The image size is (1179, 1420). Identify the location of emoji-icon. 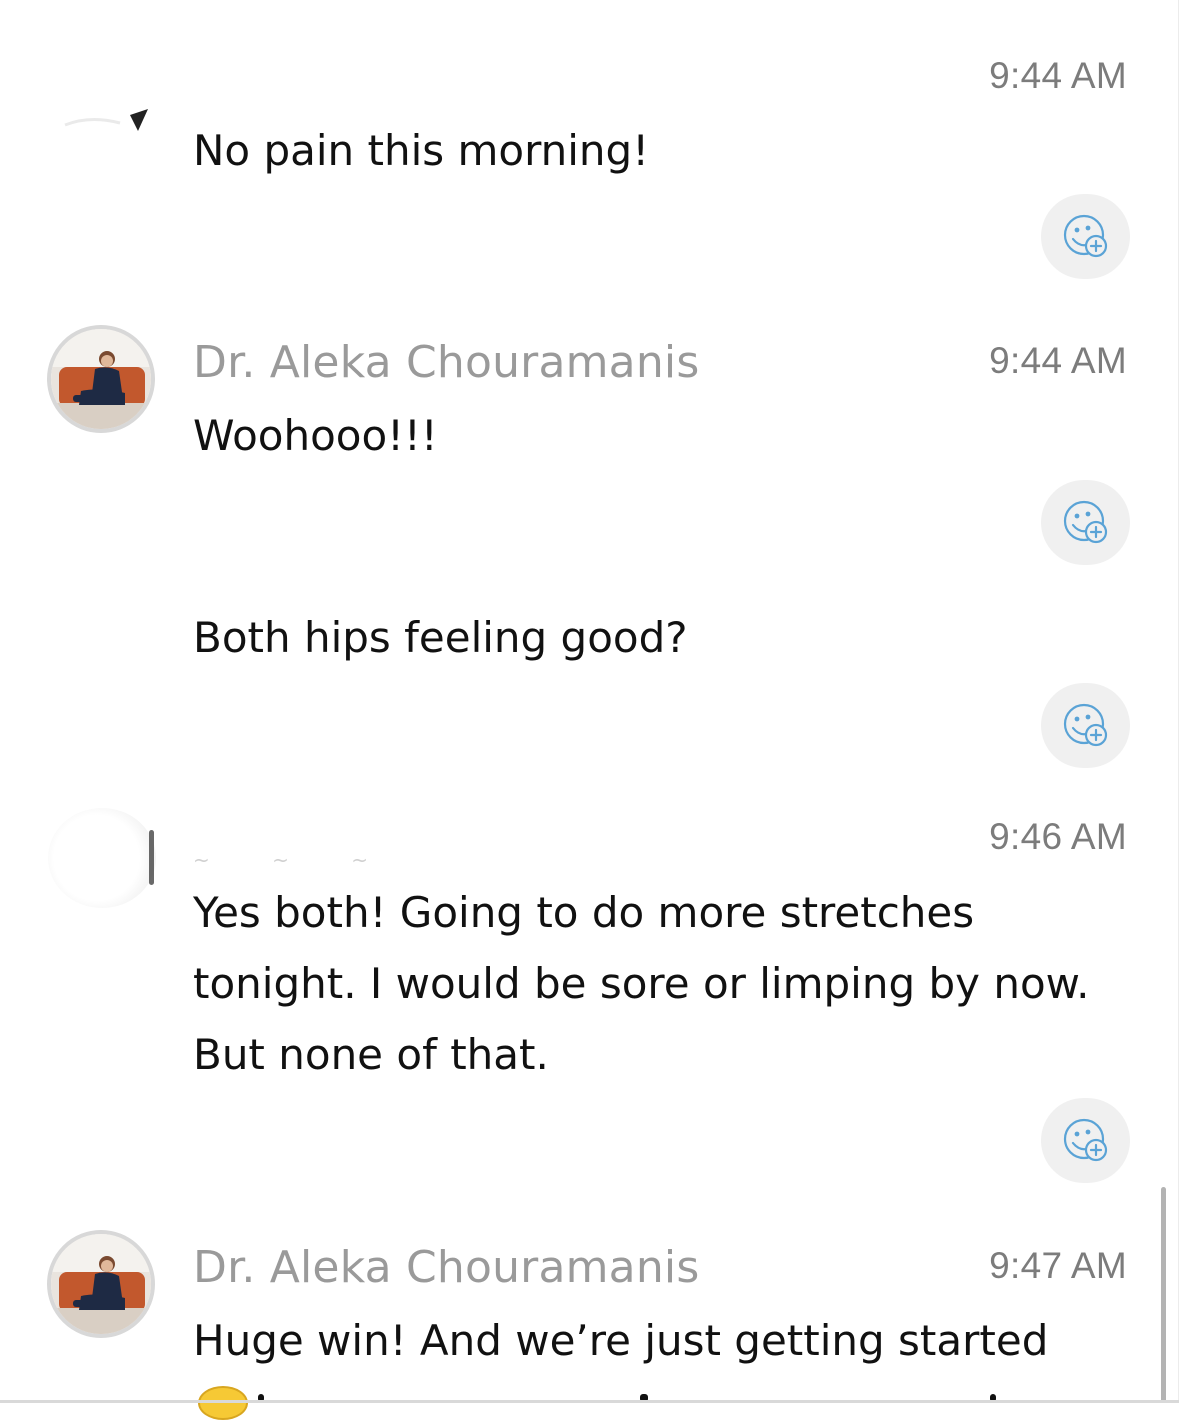
(223, 1403).